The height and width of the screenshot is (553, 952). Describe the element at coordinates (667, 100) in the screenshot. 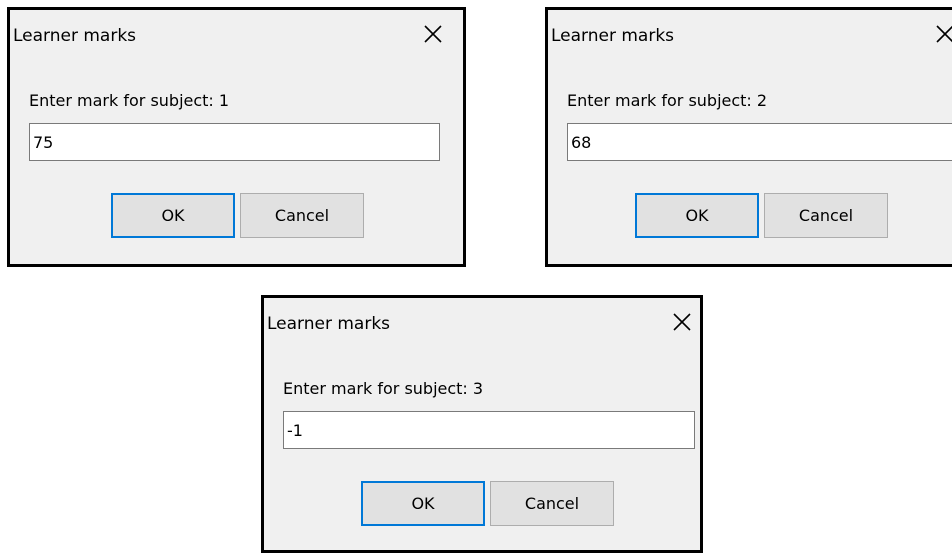

I see `dialog-prompt: Enter mark for subject: 2` at that location.